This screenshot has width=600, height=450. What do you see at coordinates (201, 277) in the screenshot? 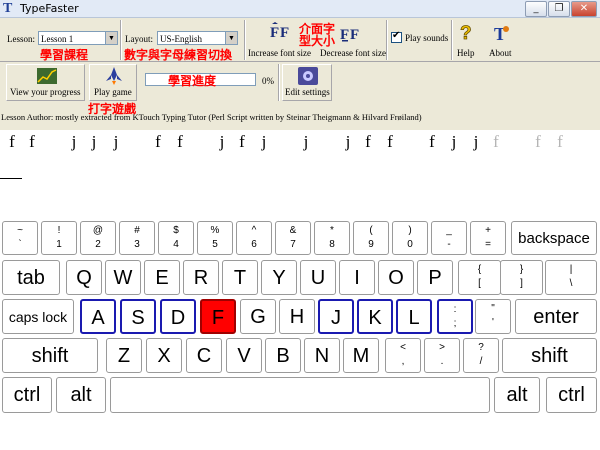
I see `key-r: R` at bounding box center [201, 277].